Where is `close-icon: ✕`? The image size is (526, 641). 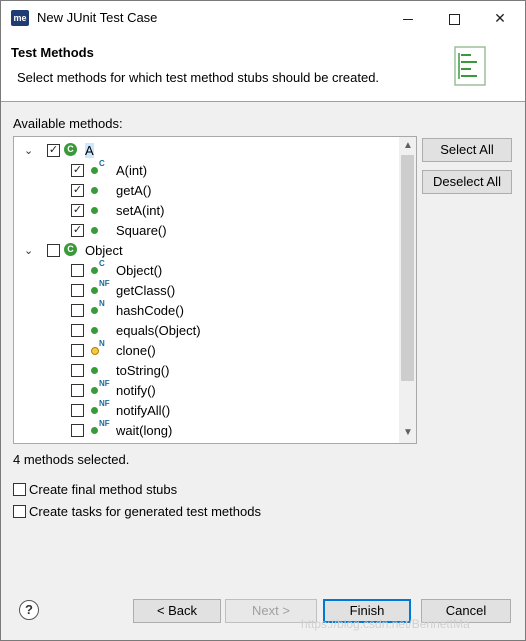
close-icon: ✕ is located at coordinates (500, 18).